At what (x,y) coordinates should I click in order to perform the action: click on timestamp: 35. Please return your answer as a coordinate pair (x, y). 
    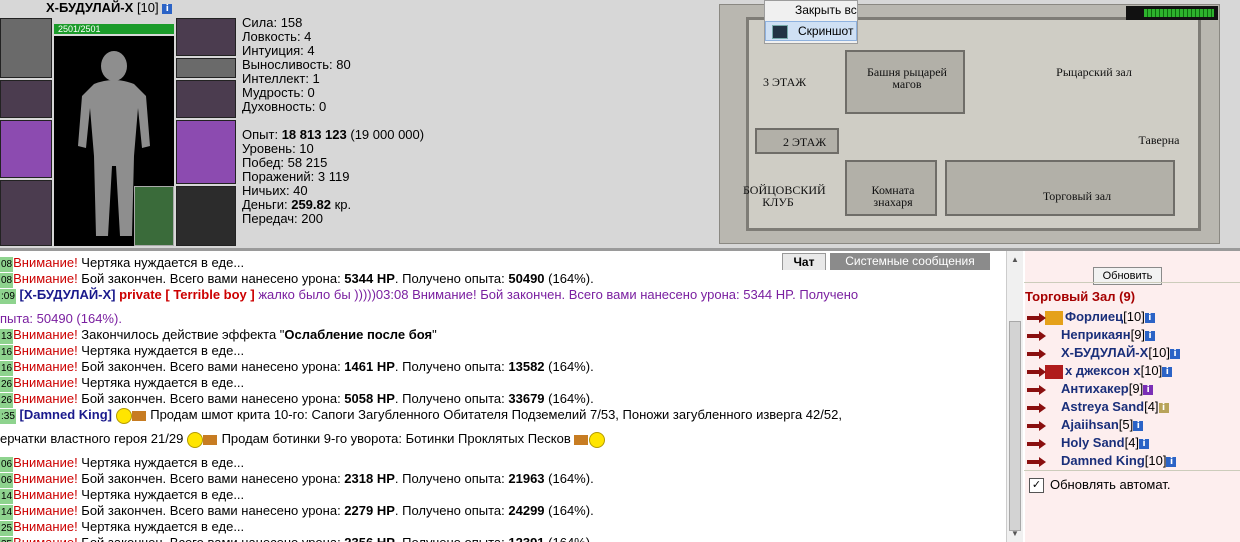
    Looking at the image, I should click on (7, 539).